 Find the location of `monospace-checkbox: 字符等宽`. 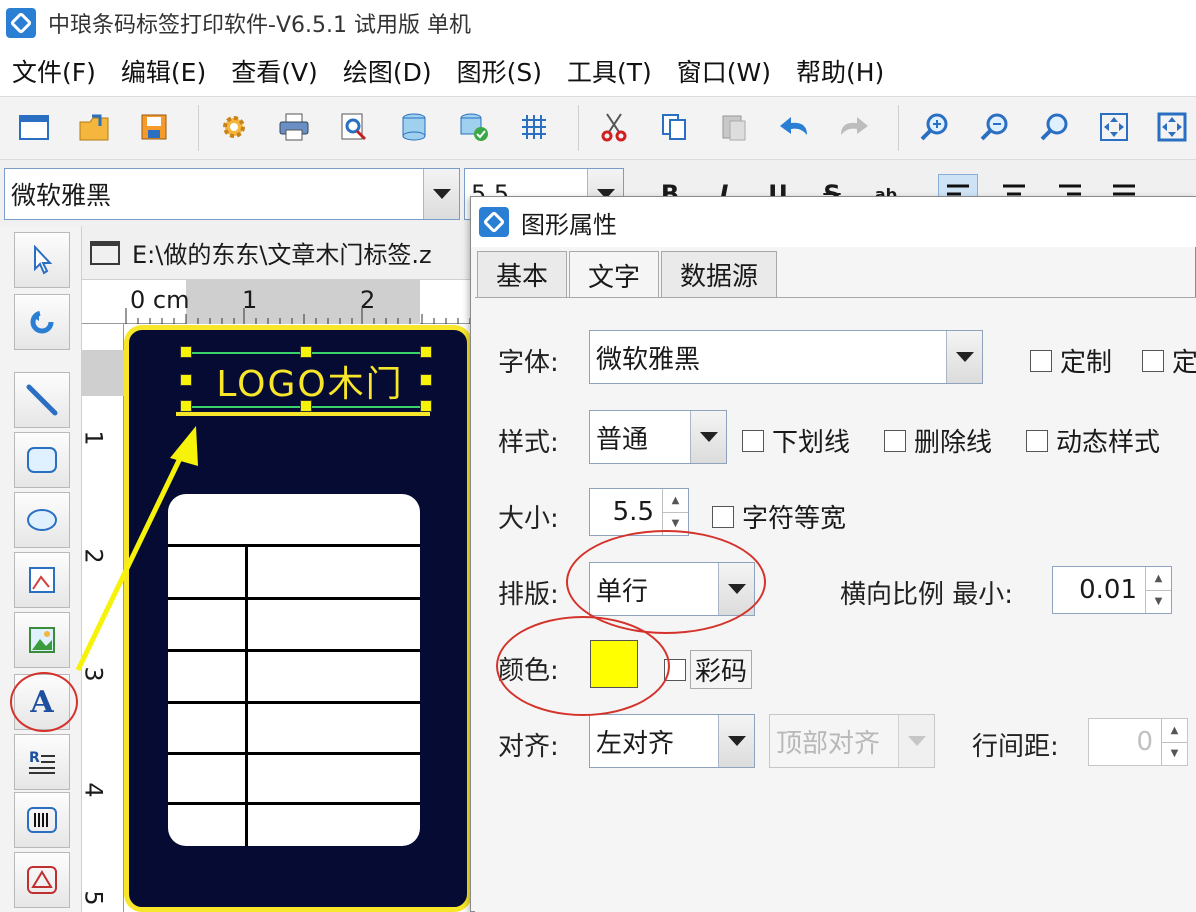

monospace-checkbox: 字符等宽 is located at coordinates (779, 516).